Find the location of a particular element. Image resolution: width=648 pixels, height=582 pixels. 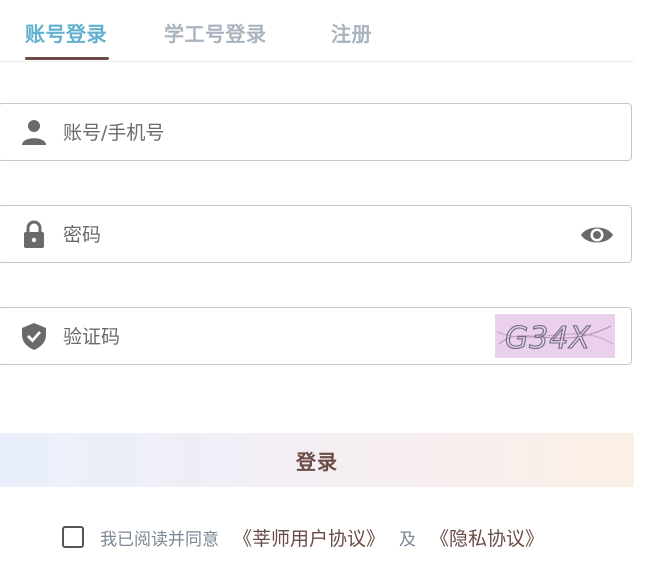

tab-staff-id-login: 学工号登录 is located at coordinates (215, 32).